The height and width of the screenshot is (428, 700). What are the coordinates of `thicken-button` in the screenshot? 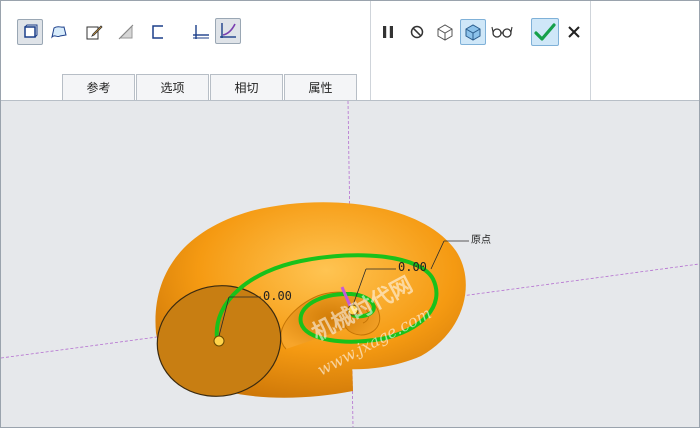 It's located at (158, 32).